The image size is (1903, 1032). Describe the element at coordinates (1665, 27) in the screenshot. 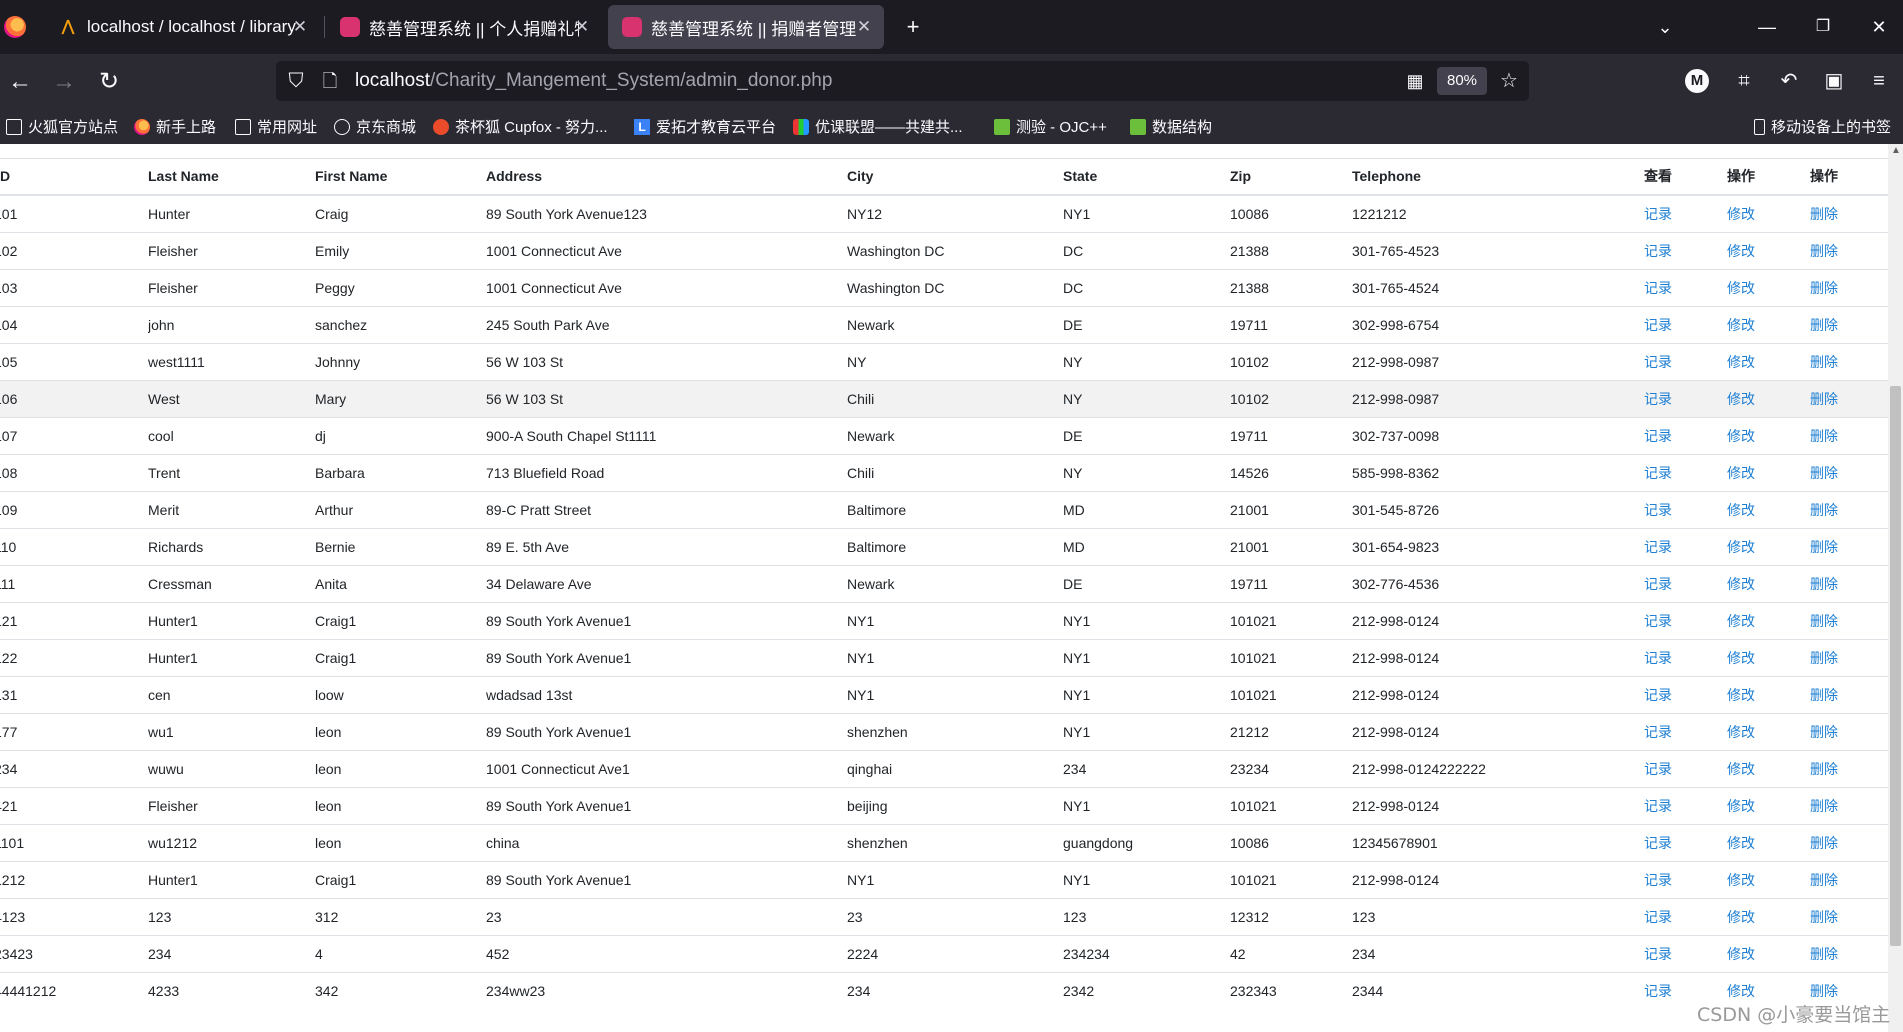

I see `list-tabs-chevron-icon: ⌄` at that location.